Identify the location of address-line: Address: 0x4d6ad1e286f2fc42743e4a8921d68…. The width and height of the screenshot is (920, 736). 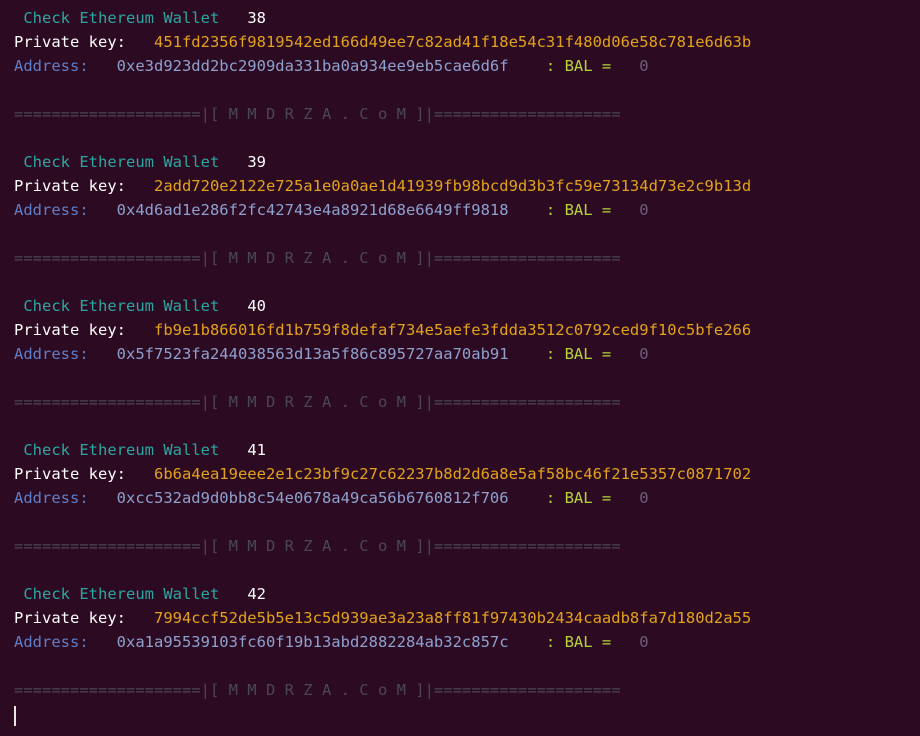
(464, 210).